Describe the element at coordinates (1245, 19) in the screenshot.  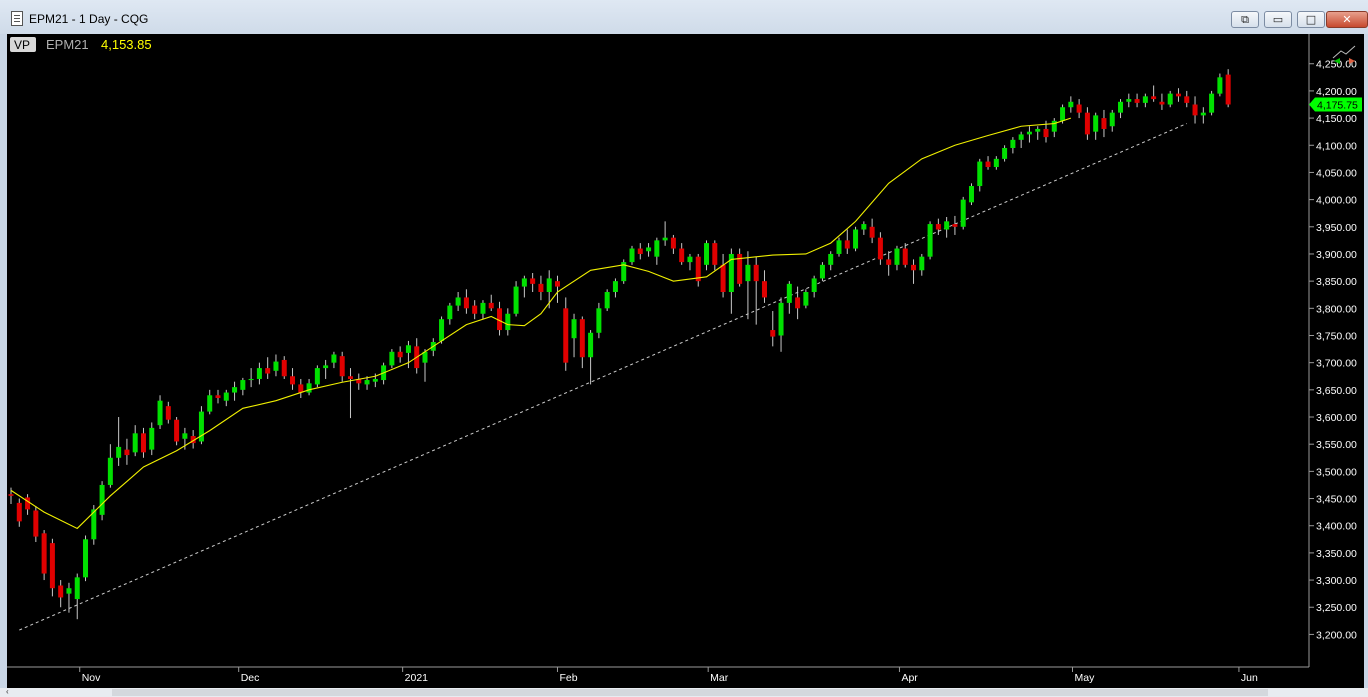
I see `restore-window-icon: ⧉` at that location.